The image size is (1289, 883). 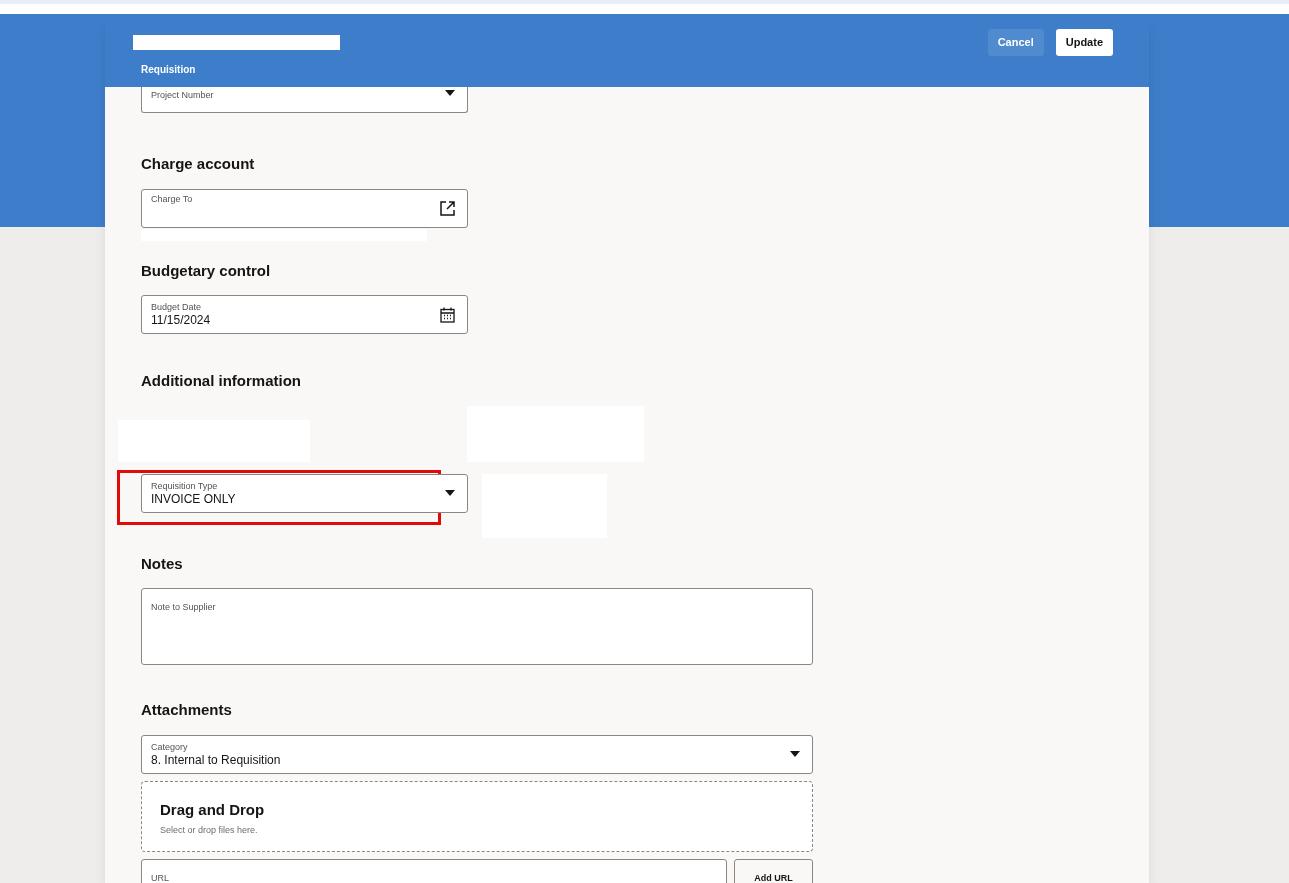 I want to click on dropdown-field: Category 8. Internal to Requisition, so click(x=477, y=754).